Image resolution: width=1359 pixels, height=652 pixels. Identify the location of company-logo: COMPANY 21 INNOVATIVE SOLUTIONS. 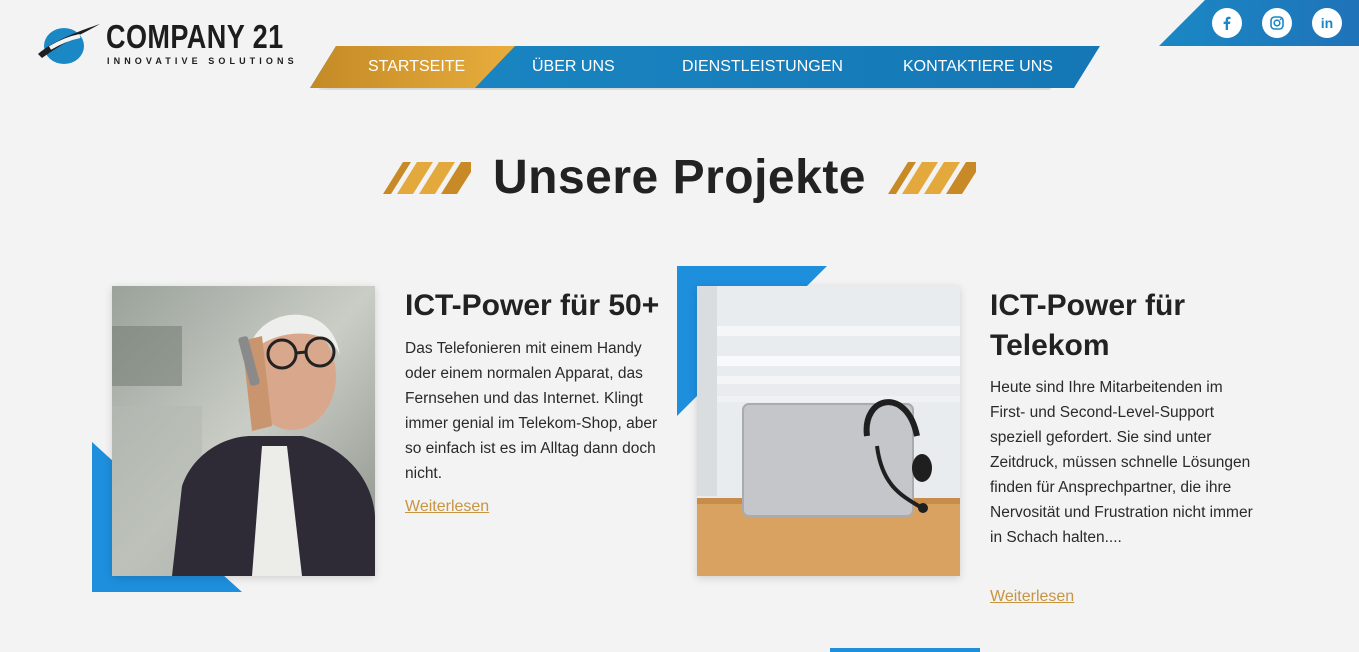
(164, 44).